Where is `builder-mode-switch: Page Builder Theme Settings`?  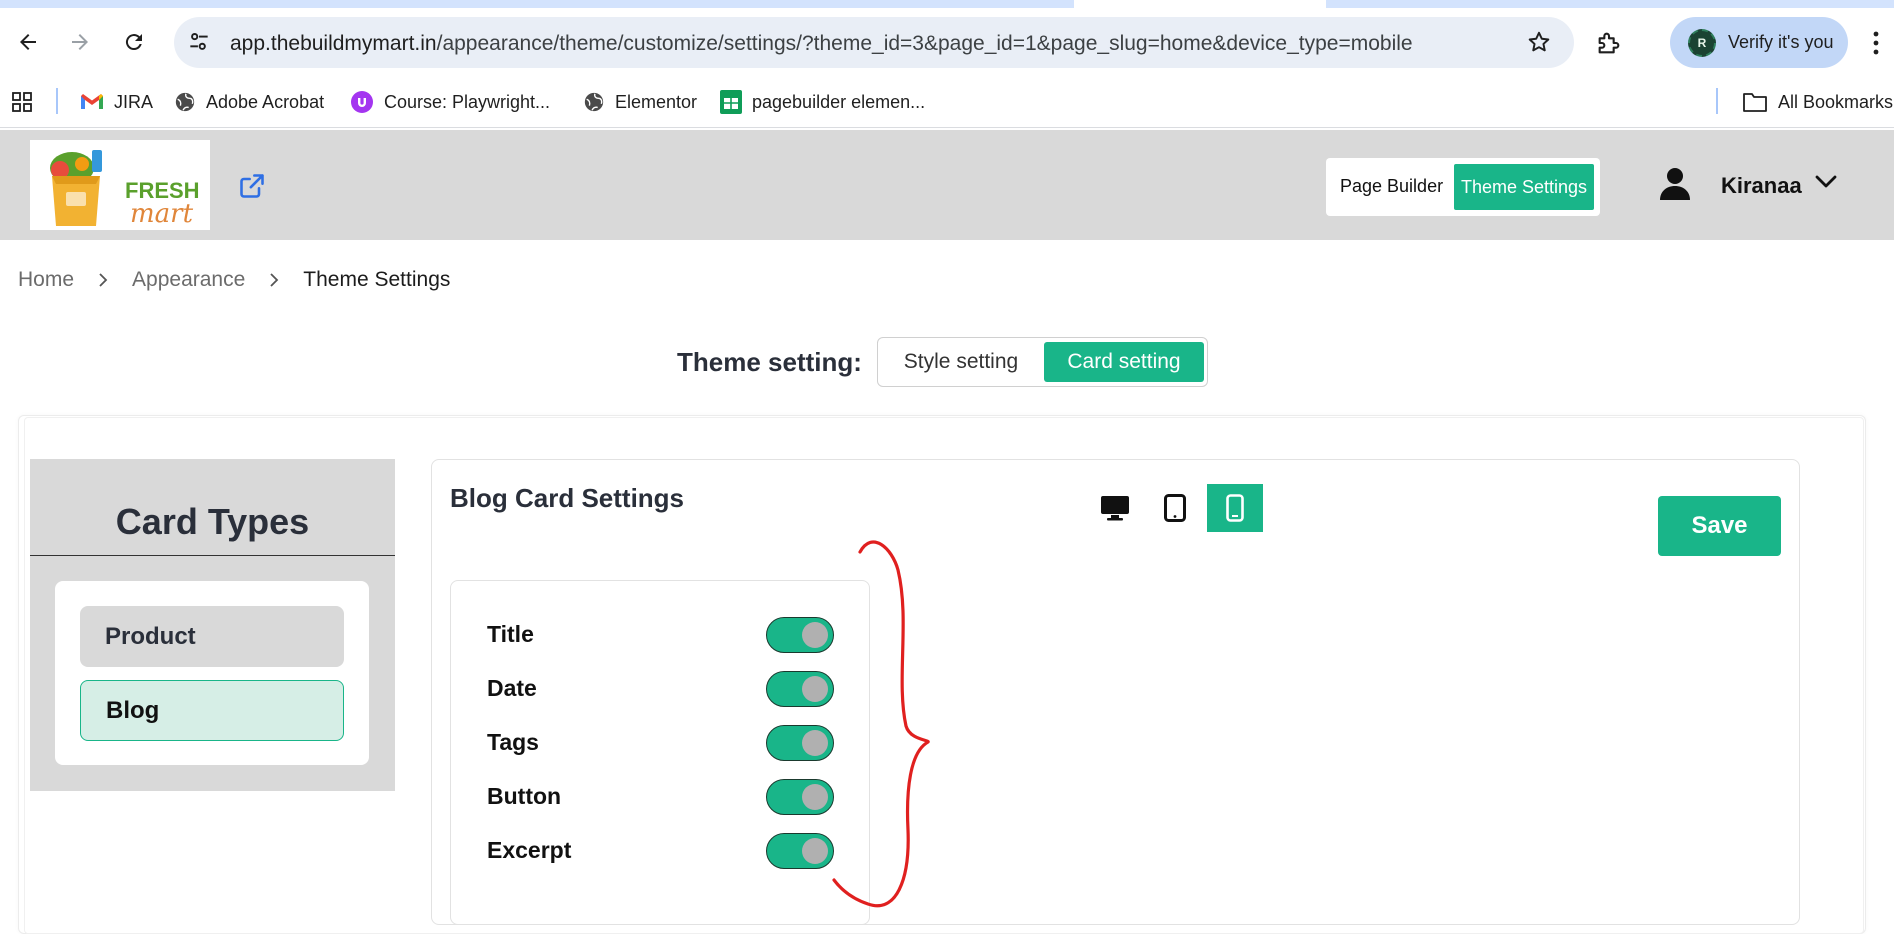 builder-mode-switch: Page Builder Theme Settings is located at coordinates (1463, 187).